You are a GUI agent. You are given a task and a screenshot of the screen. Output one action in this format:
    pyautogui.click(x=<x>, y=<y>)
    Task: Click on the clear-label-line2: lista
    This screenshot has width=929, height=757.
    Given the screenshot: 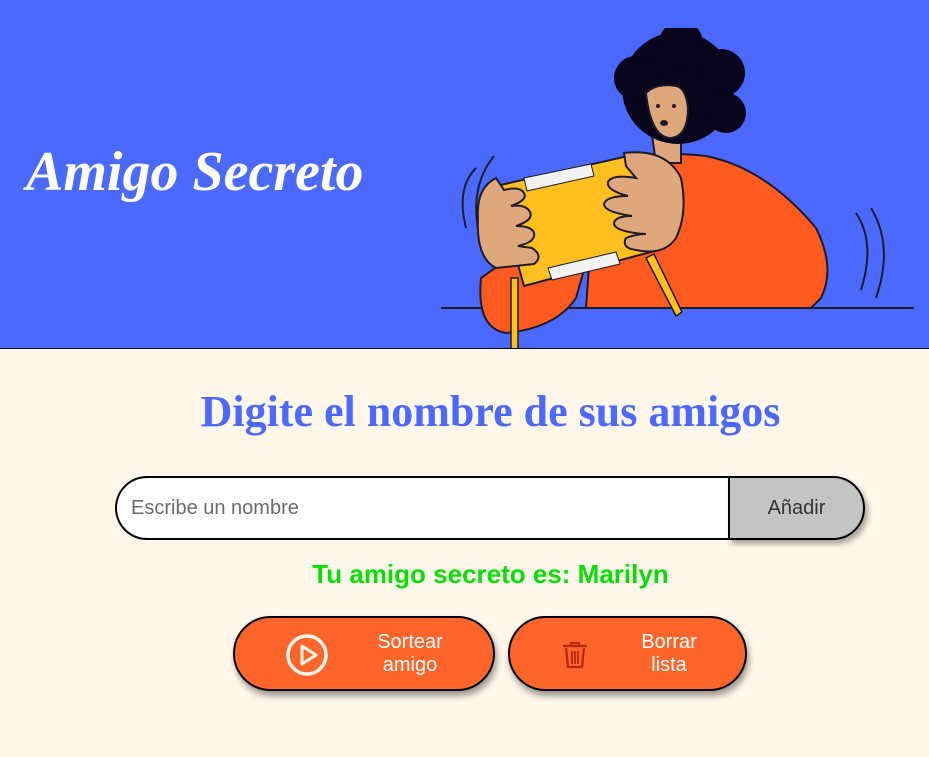 What is the action you would take?
    pyautogui.click(x=669, y=665)
    